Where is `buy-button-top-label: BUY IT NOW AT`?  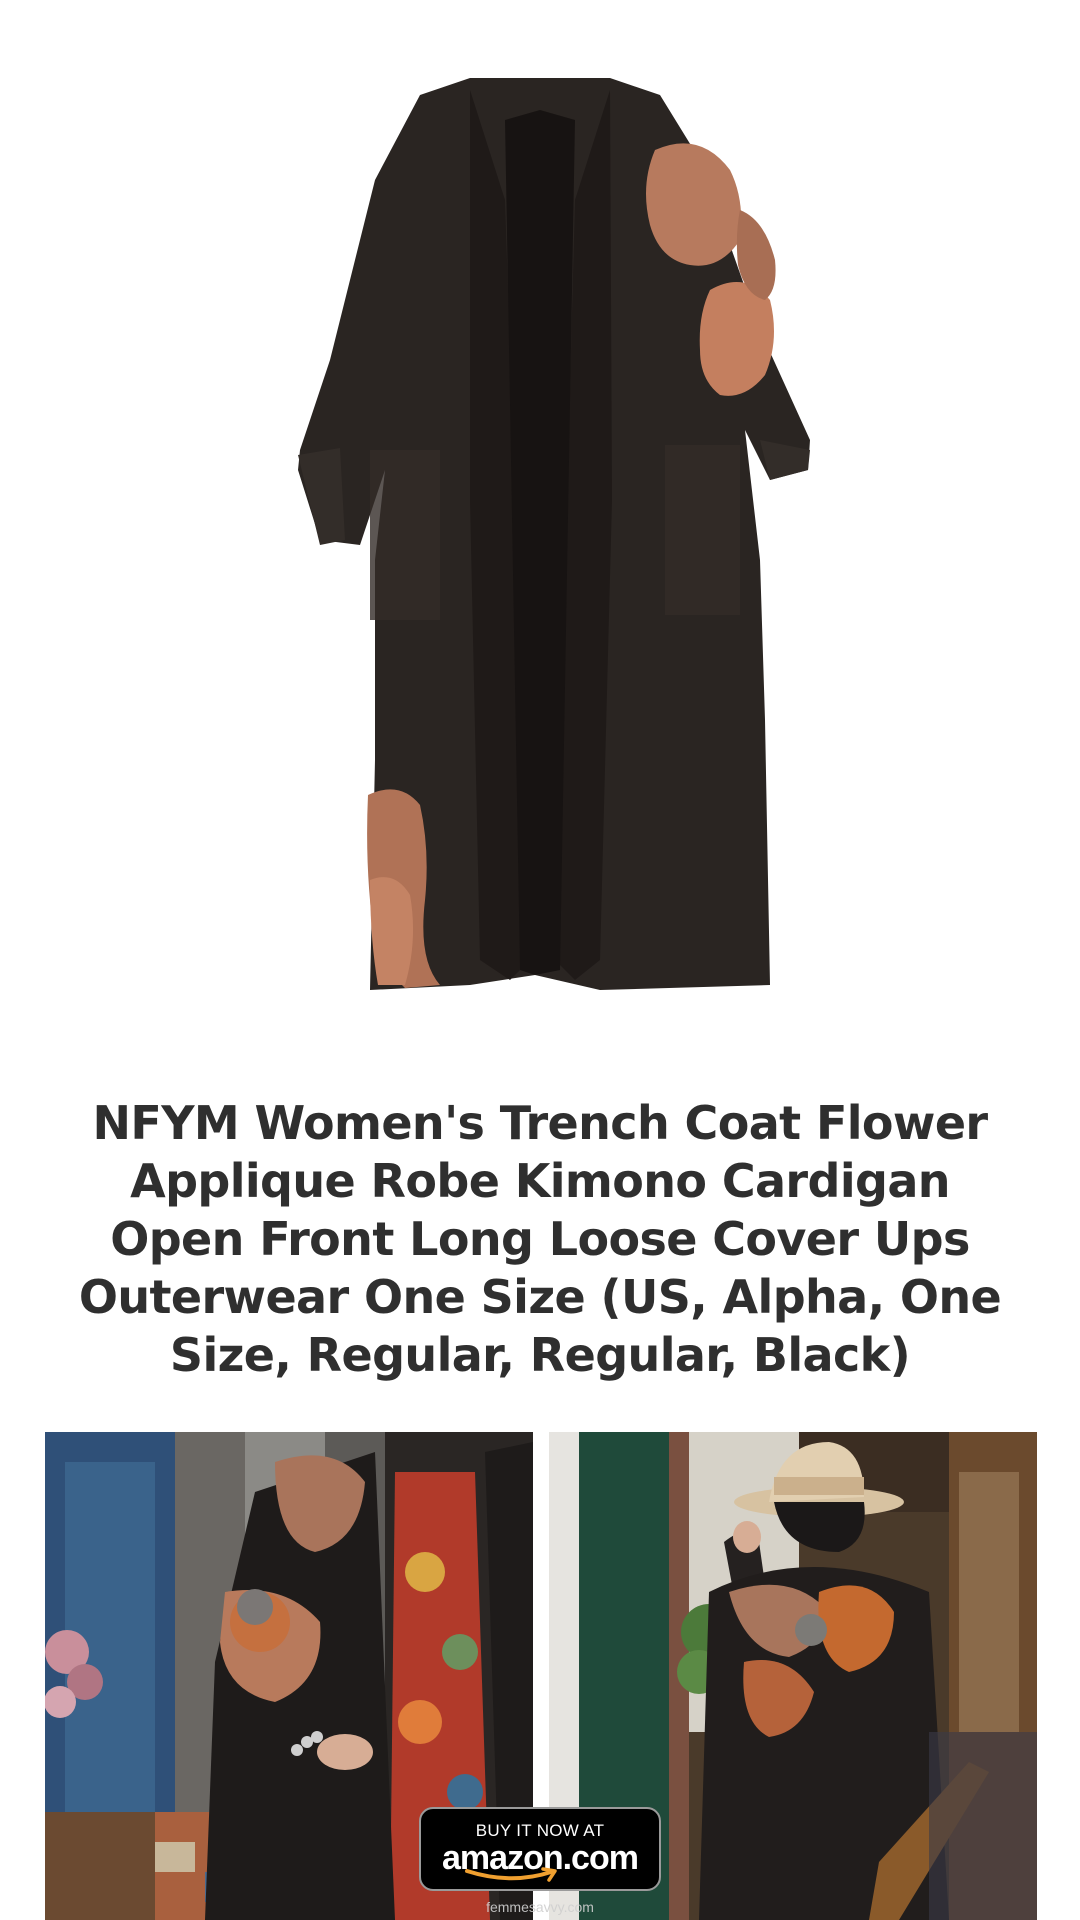 buy-button-top-label: BUY IT NOW AT is located at coordinates (540, 1830).